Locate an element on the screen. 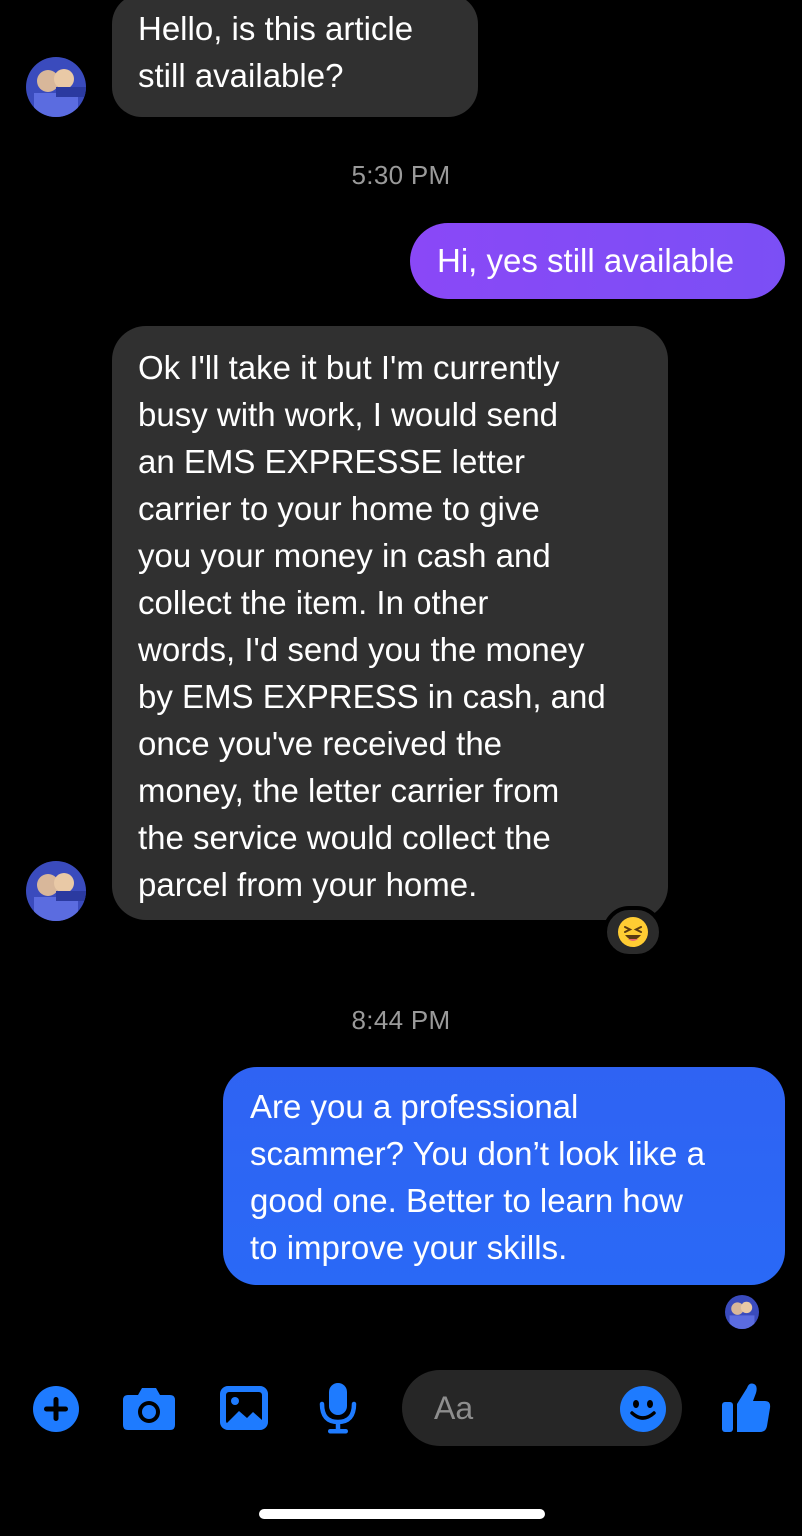  microphone-icon is located at coordinates (338, 1408).